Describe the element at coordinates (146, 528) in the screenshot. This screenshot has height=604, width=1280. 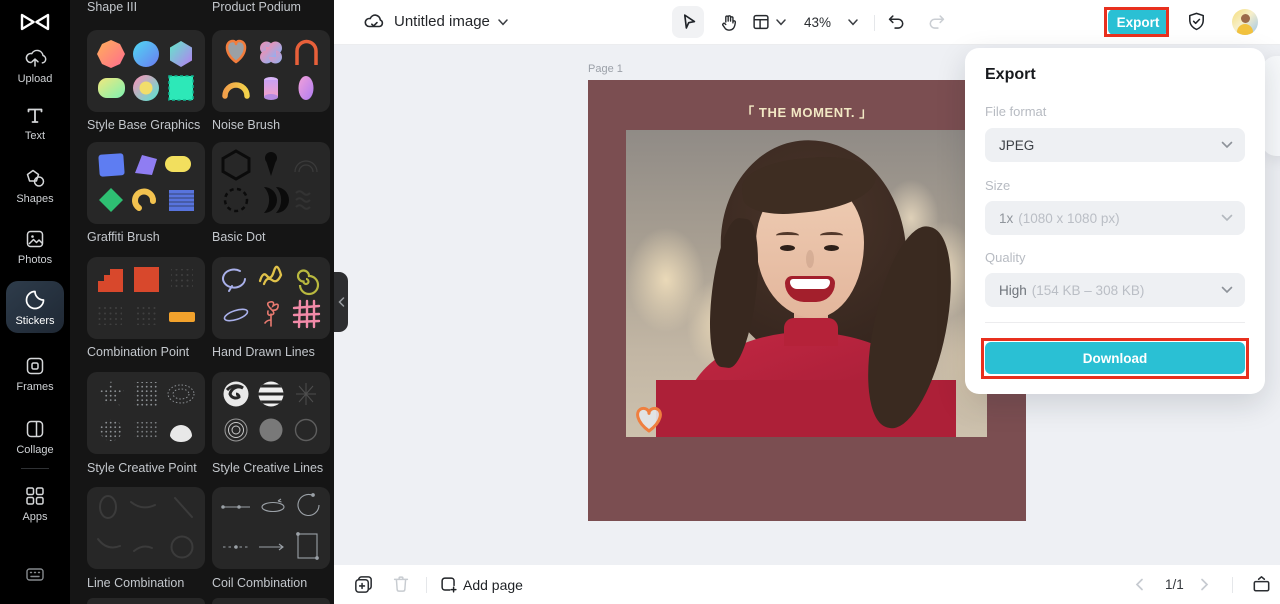
I see `sticker-group-line-combination` at that location.